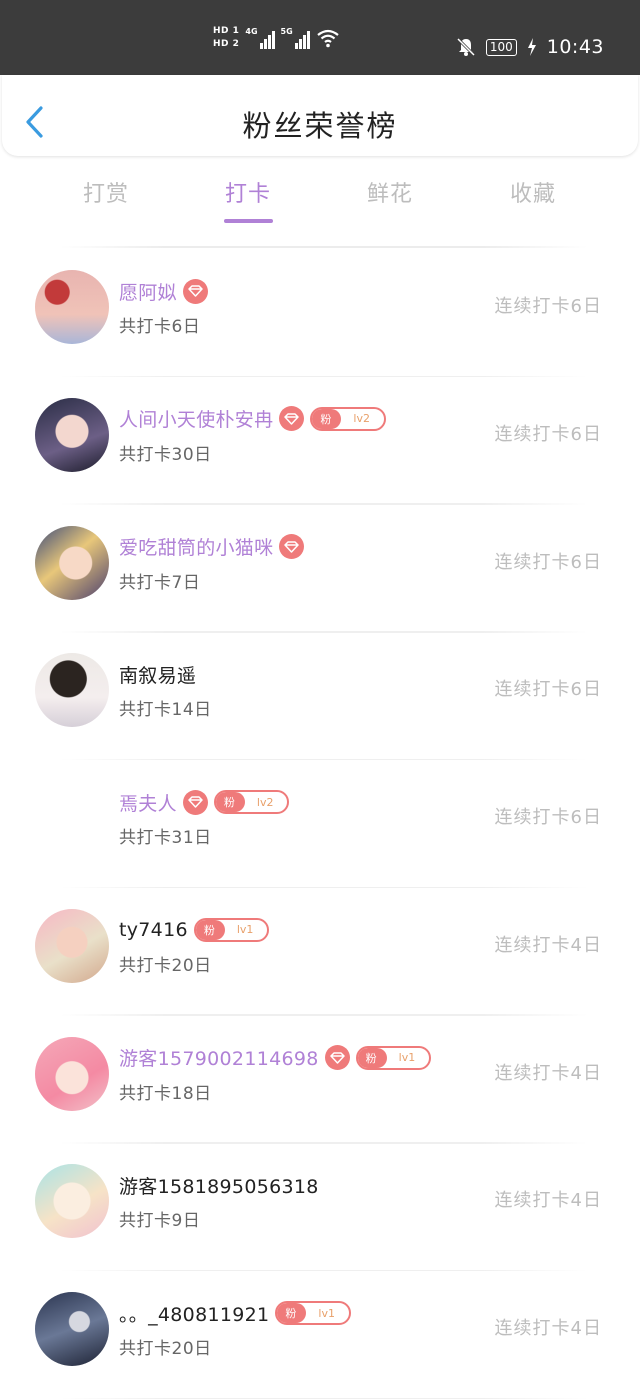 This screenshot has width=640, height=1399. What do you see at coordinates (251, 31) in the screenshot?
I see `net1-label: 4G` at bounding box center [251, 31].